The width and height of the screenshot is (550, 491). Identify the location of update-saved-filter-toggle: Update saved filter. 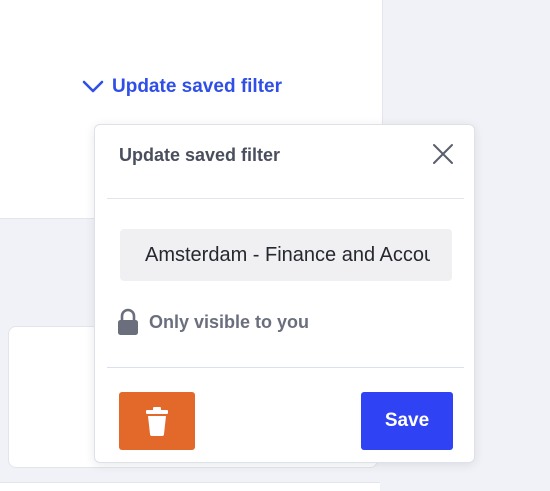
(182, 87).